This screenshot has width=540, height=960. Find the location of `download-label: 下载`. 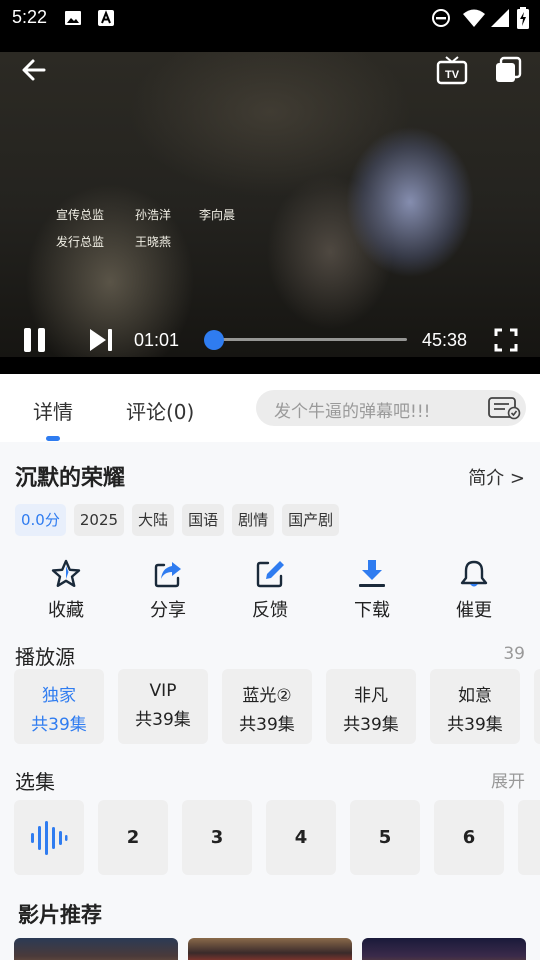

download-label: 下载 is located at coordinates (372, 610).